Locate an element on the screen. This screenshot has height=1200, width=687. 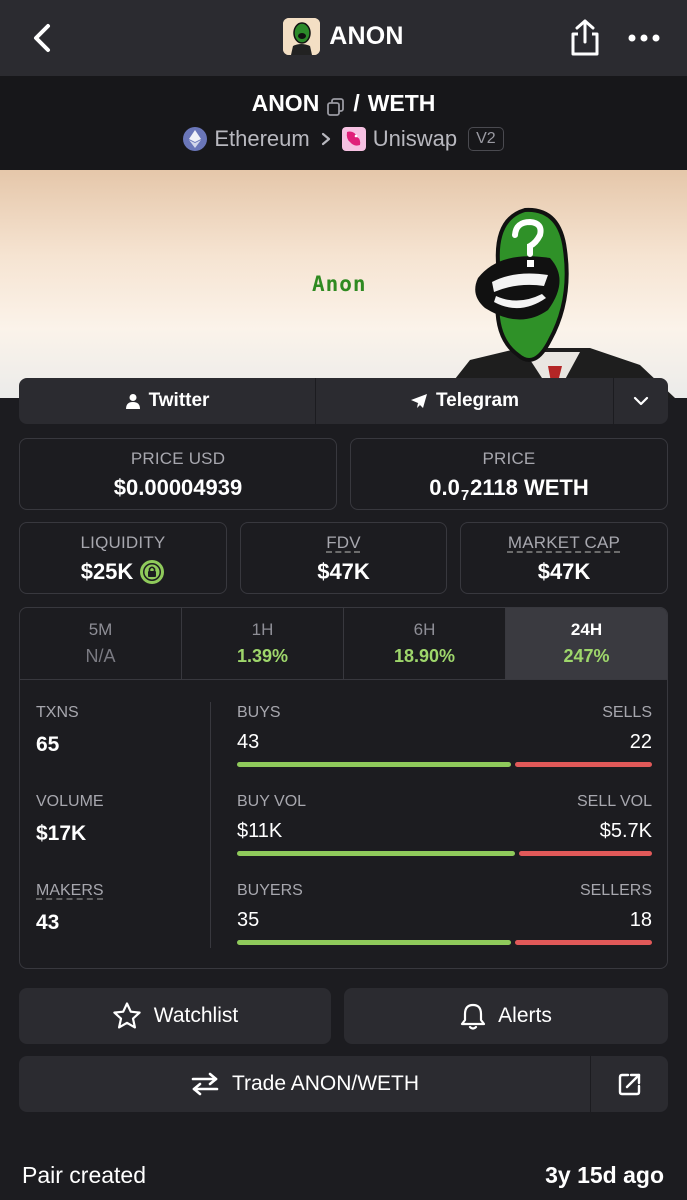
tab-24h: 24H 247% is located at coordinates (586, 643).